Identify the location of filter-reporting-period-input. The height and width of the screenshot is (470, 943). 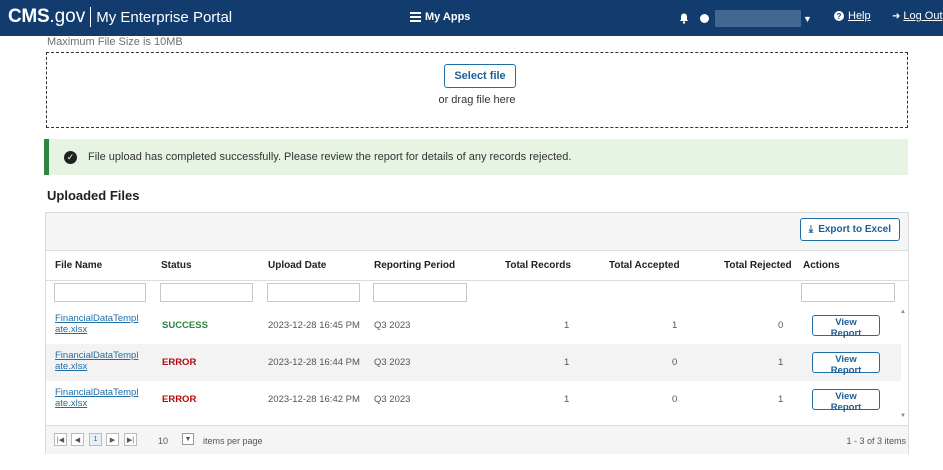
(420, 292).